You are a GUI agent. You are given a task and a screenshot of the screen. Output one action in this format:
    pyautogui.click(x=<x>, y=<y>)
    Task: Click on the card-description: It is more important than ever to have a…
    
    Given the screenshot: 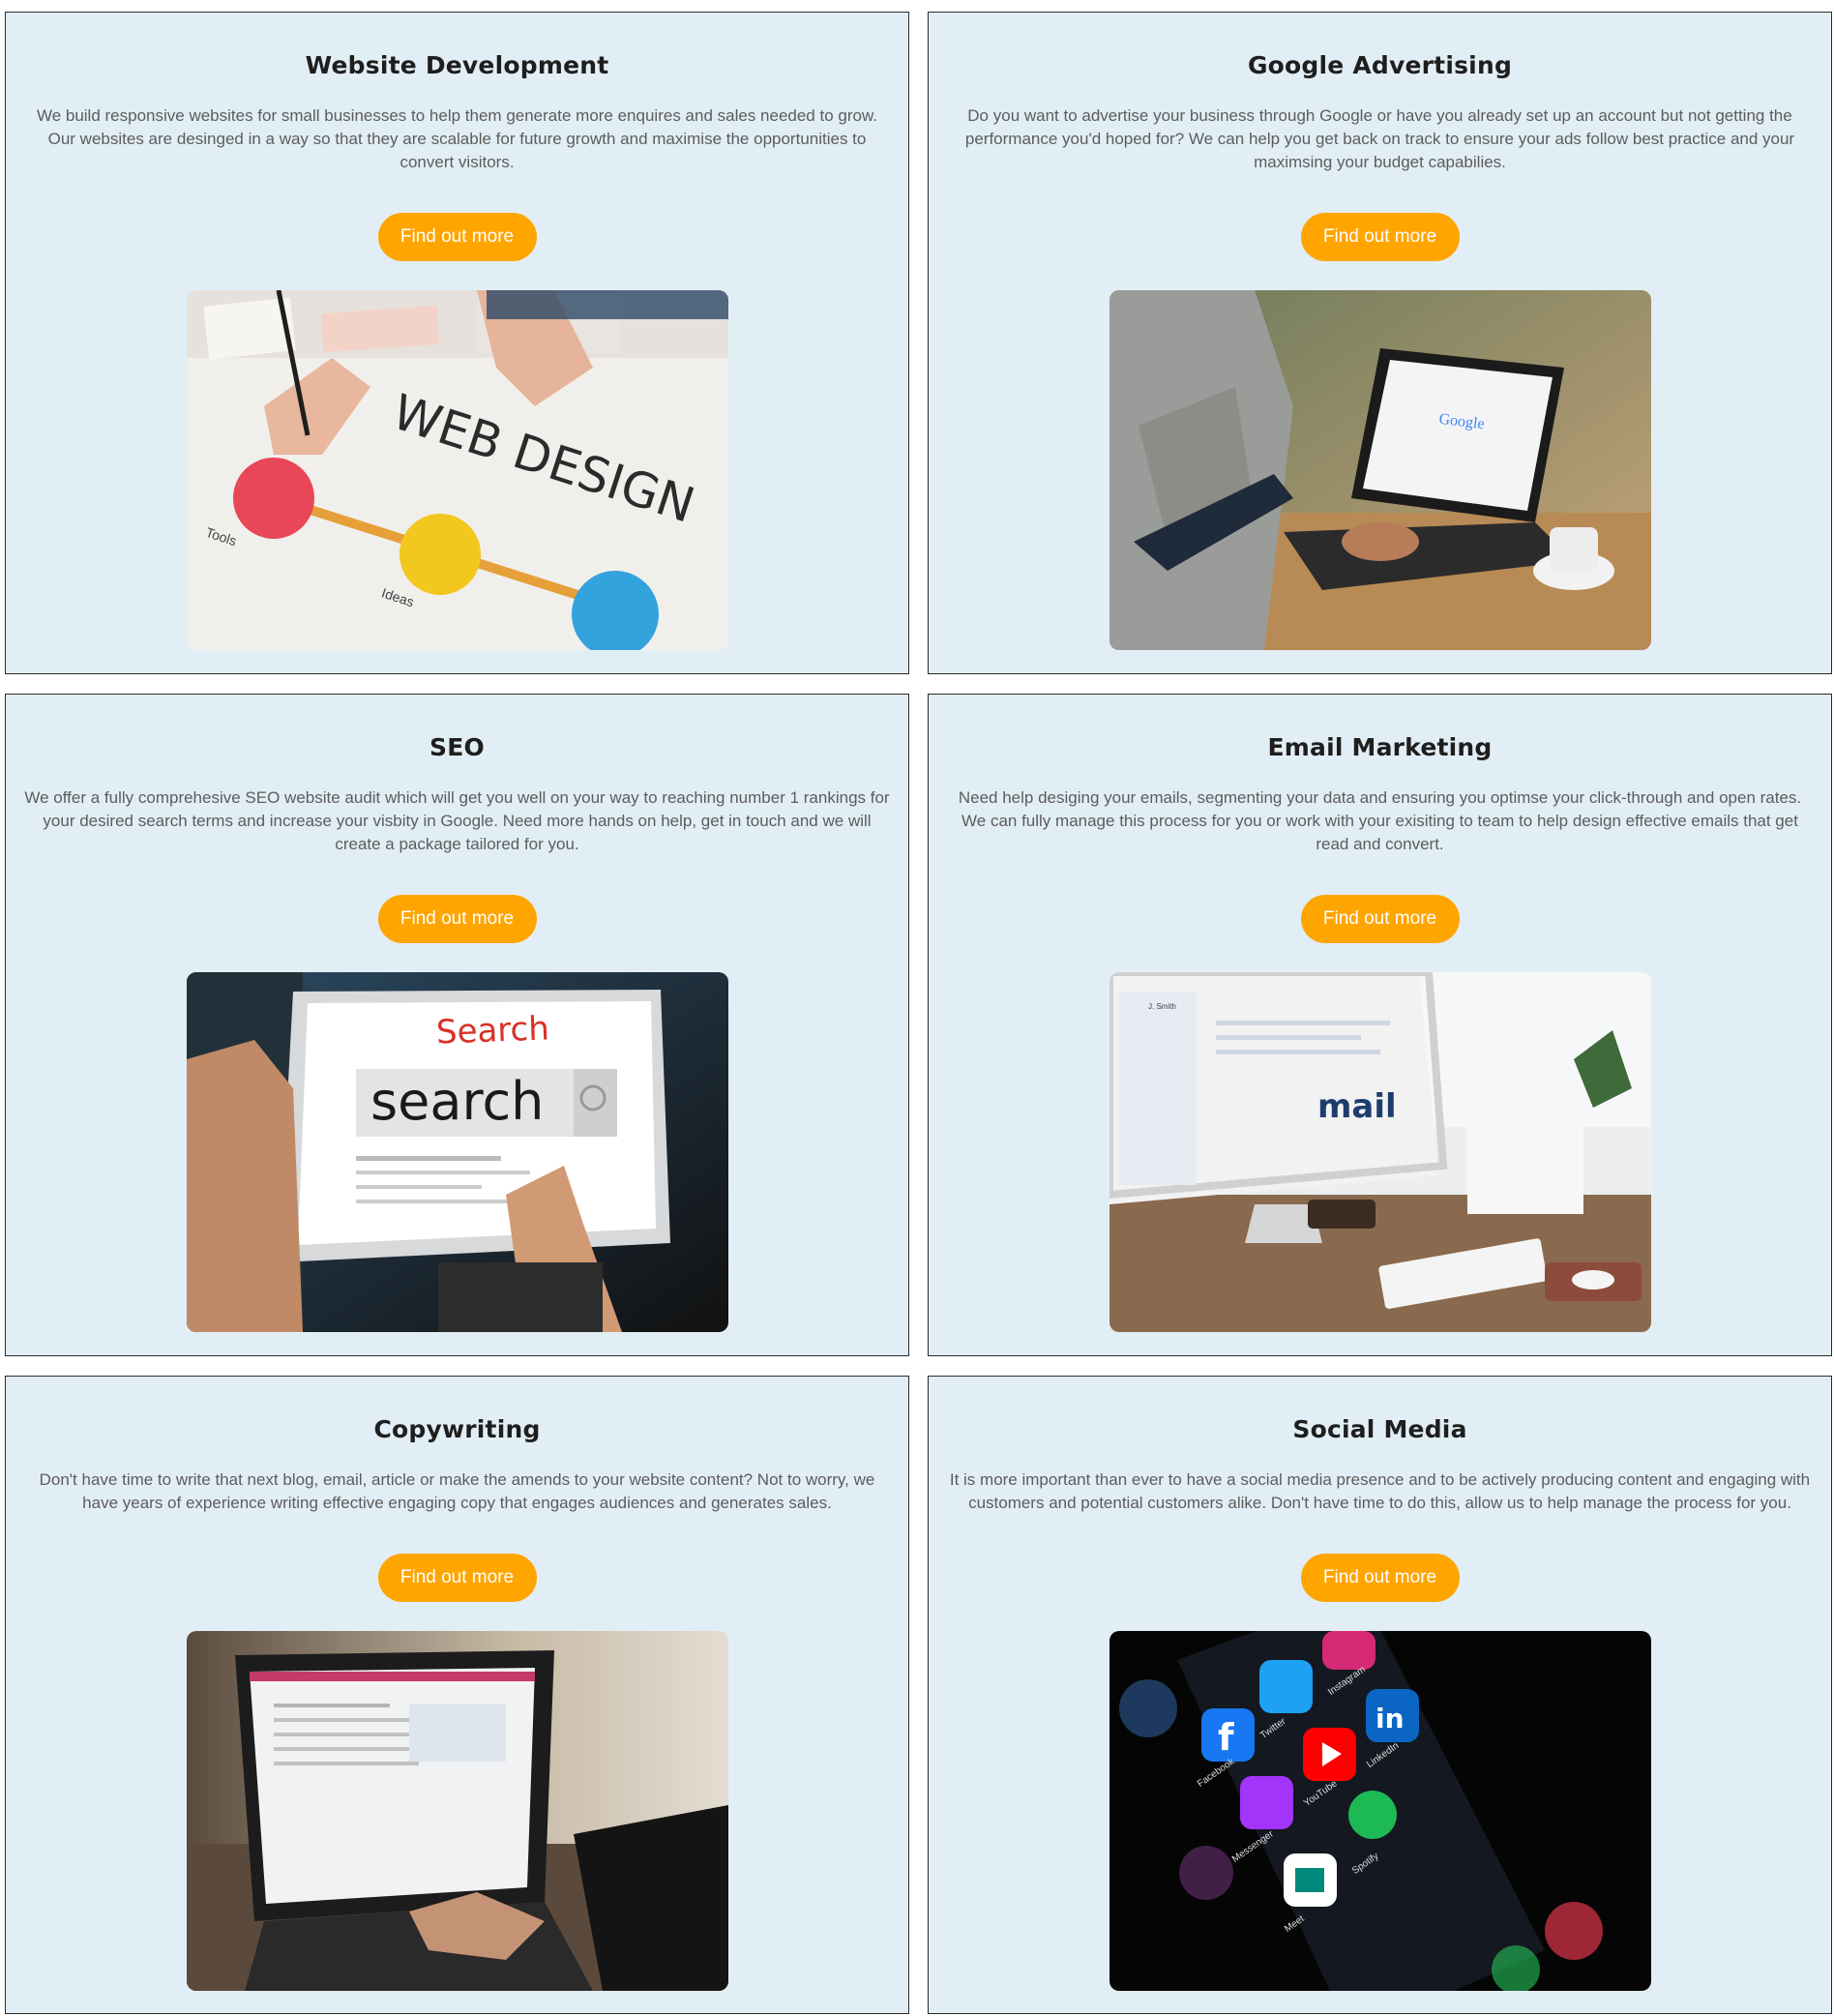 What is the action you would take?
    pyautogui.click(x=1380, y=1491)
    